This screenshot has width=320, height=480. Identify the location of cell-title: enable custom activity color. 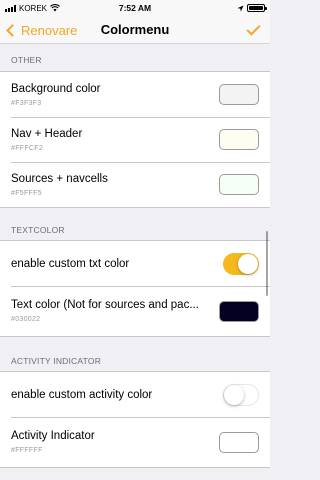
(82, 394).